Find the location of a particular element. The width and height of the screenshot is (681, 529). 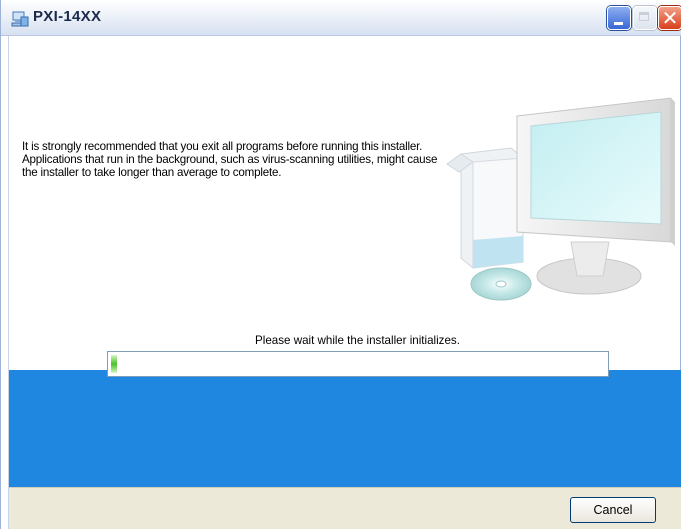

maximize-button is located at coordinates (645, 18).